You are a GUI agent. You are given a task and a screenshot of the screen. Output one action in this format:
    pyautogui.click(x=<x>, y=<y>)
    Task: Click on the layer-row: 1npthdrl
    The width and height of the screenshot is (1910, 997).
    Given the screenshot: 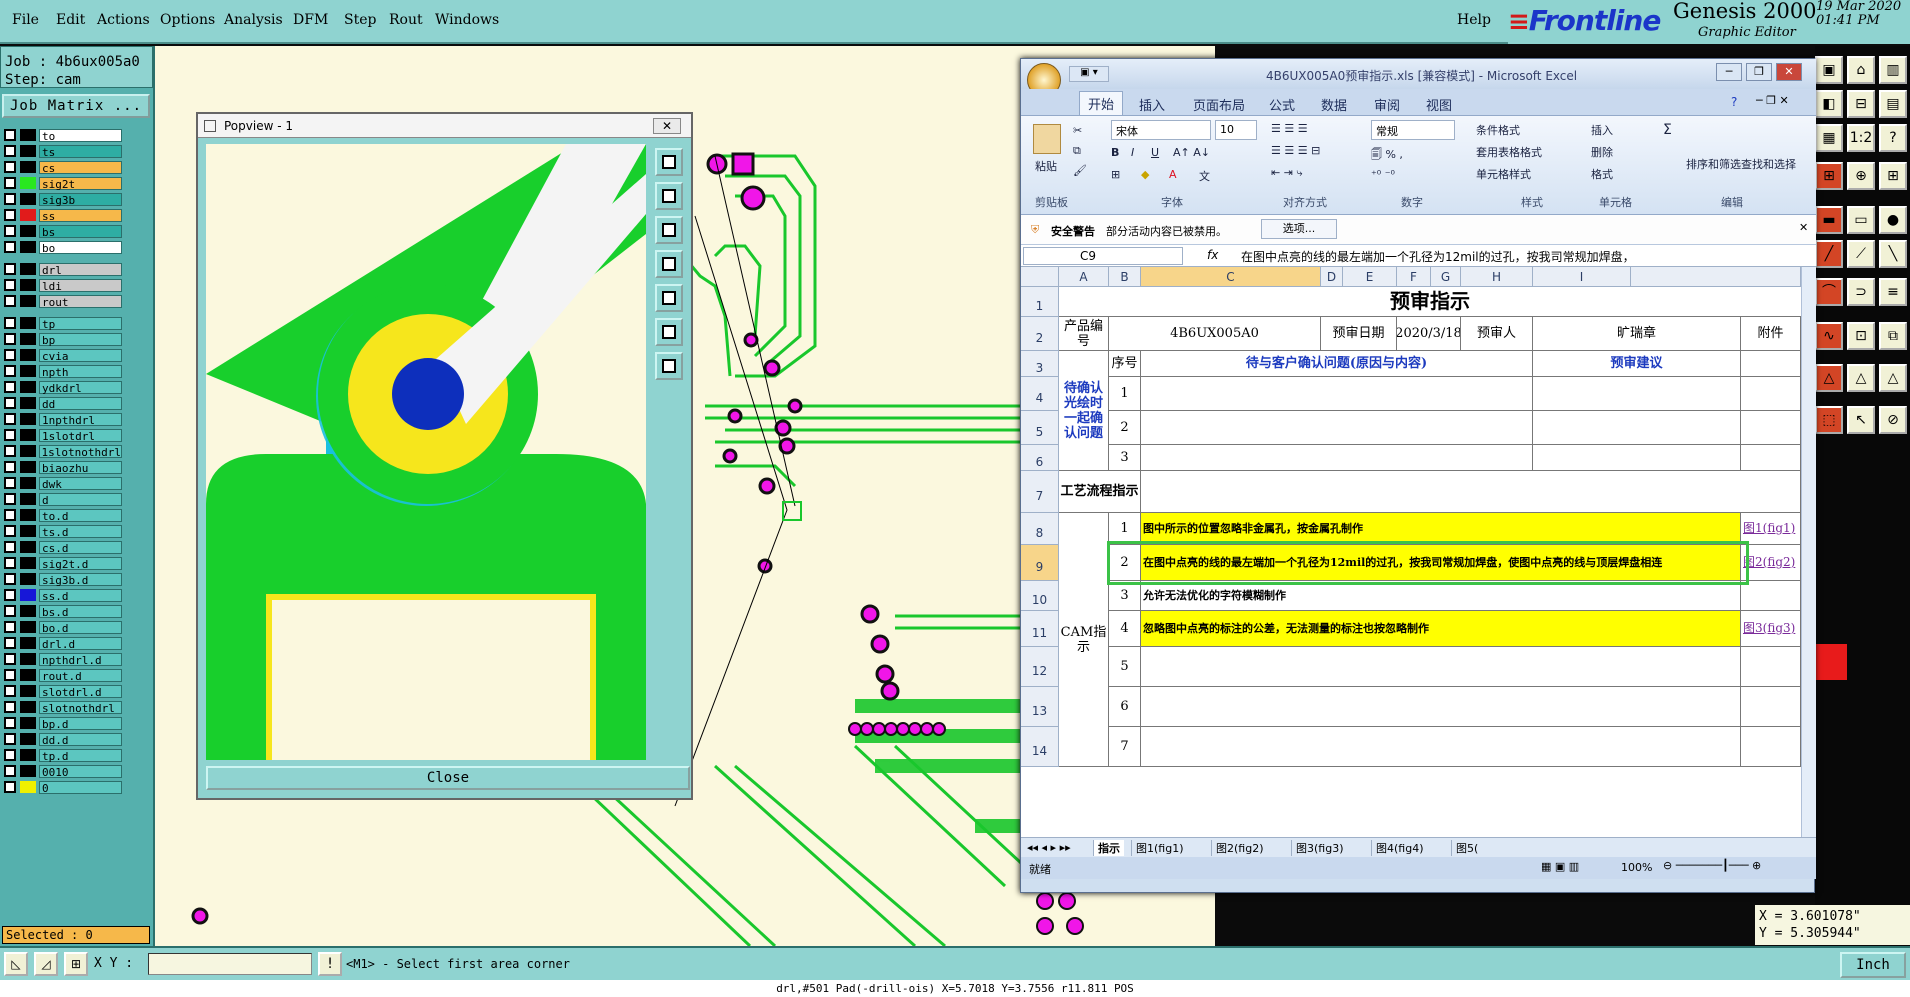 What is the action you would take?
    pyautogui.click(x=63, y=419)
    